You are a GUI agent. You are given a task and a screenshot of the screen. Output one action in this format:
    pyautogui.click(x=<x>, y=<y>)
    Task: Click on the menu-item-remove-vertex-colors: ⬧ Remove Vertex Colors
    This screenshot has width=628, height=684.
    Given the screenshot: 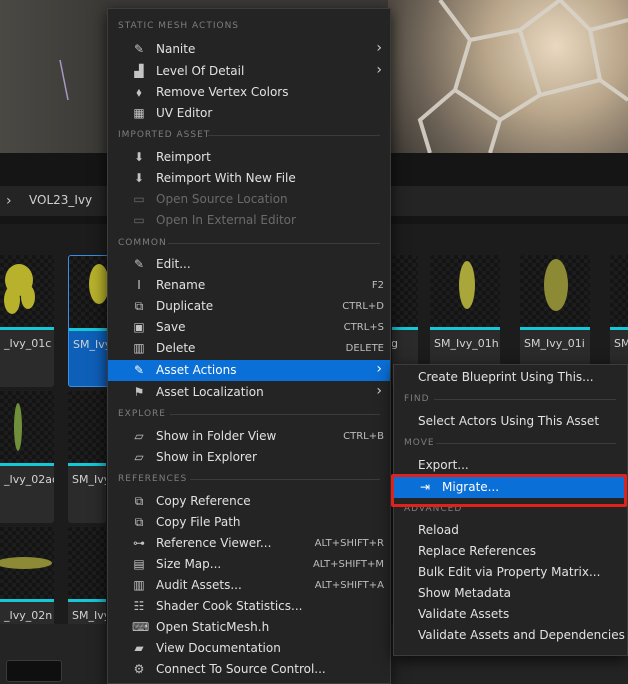 What is the action you would take?
    pyautogui.click(x=249, y=92)
    